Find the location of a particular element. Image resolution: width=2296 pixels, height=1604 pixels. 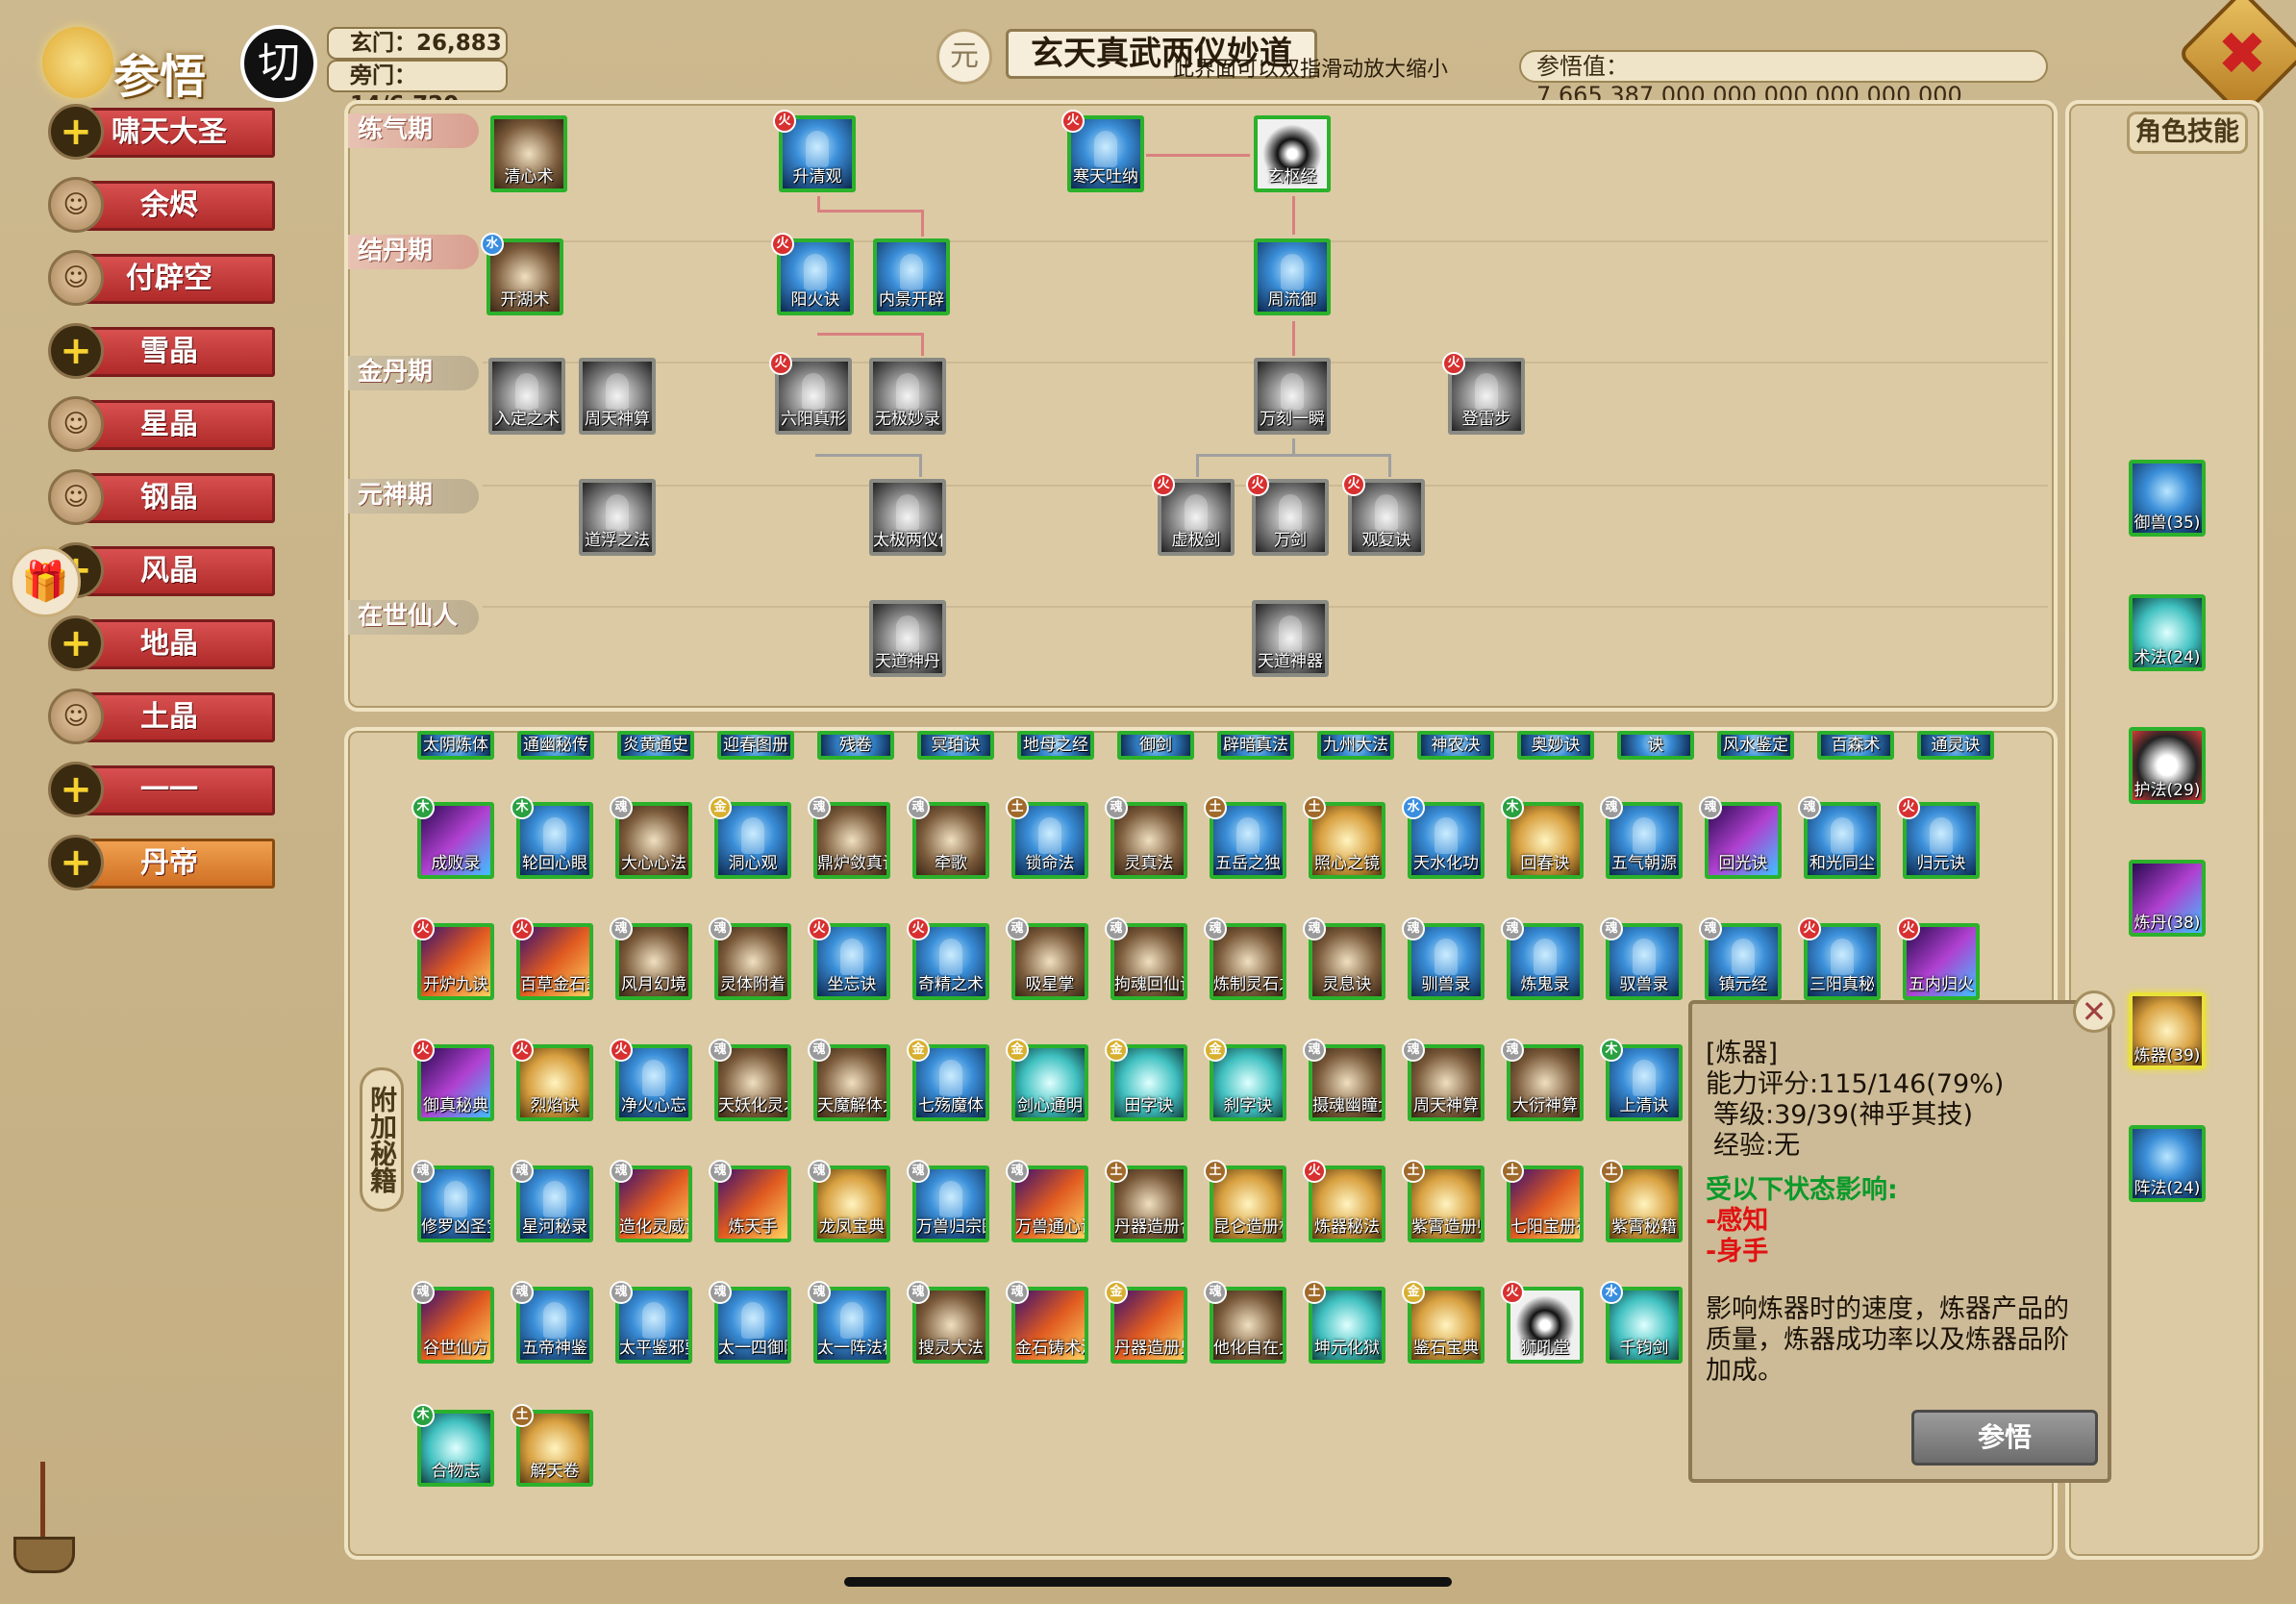

secret-book-icon: 冥珀诀 is located at coordinates (955, 745).